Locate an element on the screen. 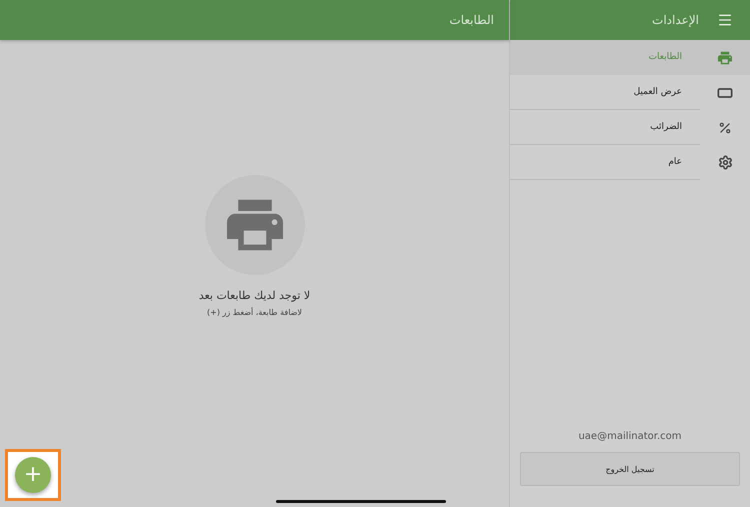 Image resolution: width=750 pixels, height=507 pixels. sidebar-item: عرض العميل is located at coordinates (630, 92).